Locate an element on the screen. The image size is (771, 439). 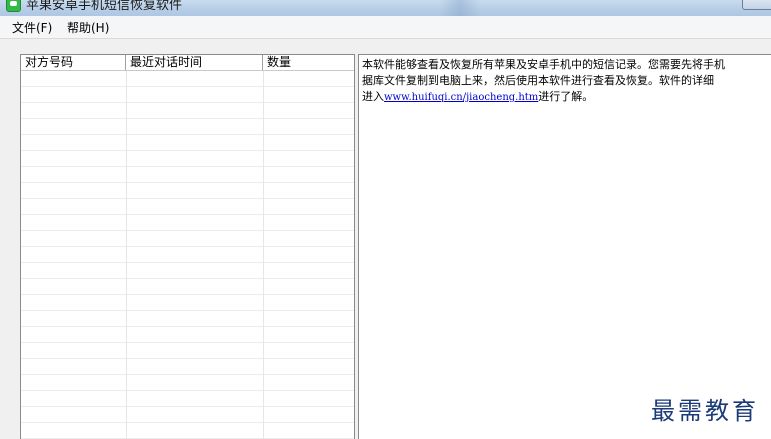
info-line-3-suffix: 进行了解。 is located at coordinates (566, 96).